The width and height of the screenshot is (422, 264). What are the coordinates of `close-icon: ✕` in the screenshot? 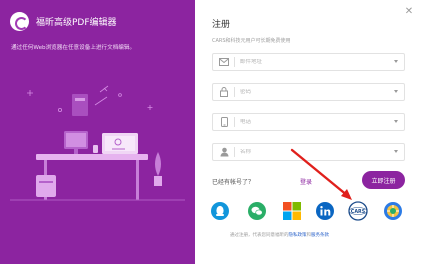 It's located at (409, 12).